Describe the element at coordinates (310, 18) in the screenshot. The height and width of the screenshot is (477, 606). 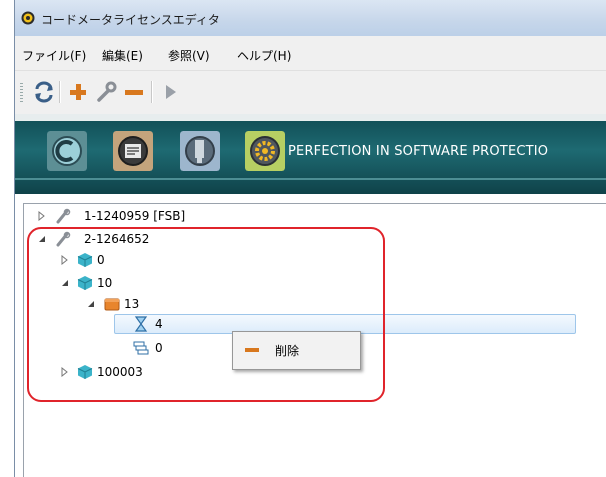
I see `title-bar: コードメータライセンスエディタ` at that location.